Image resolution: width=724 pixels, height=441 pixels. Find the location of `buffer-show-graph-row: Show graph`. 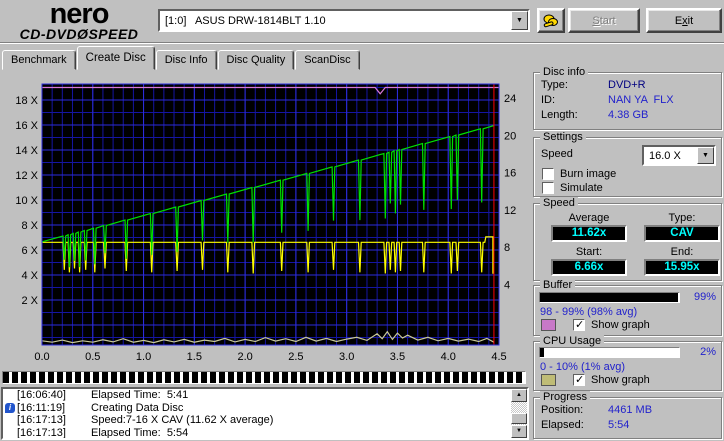

buffer-show-graph-row: Show graph is located at coordinates (611, 324).